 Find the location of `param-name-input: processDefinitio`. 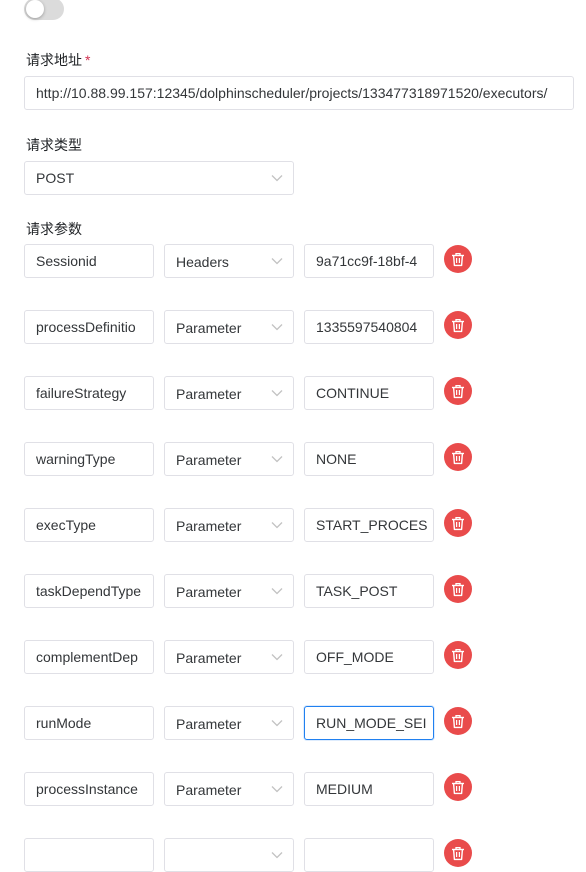

param-name-input: processDefinitio is located at coordinates (89, 327).